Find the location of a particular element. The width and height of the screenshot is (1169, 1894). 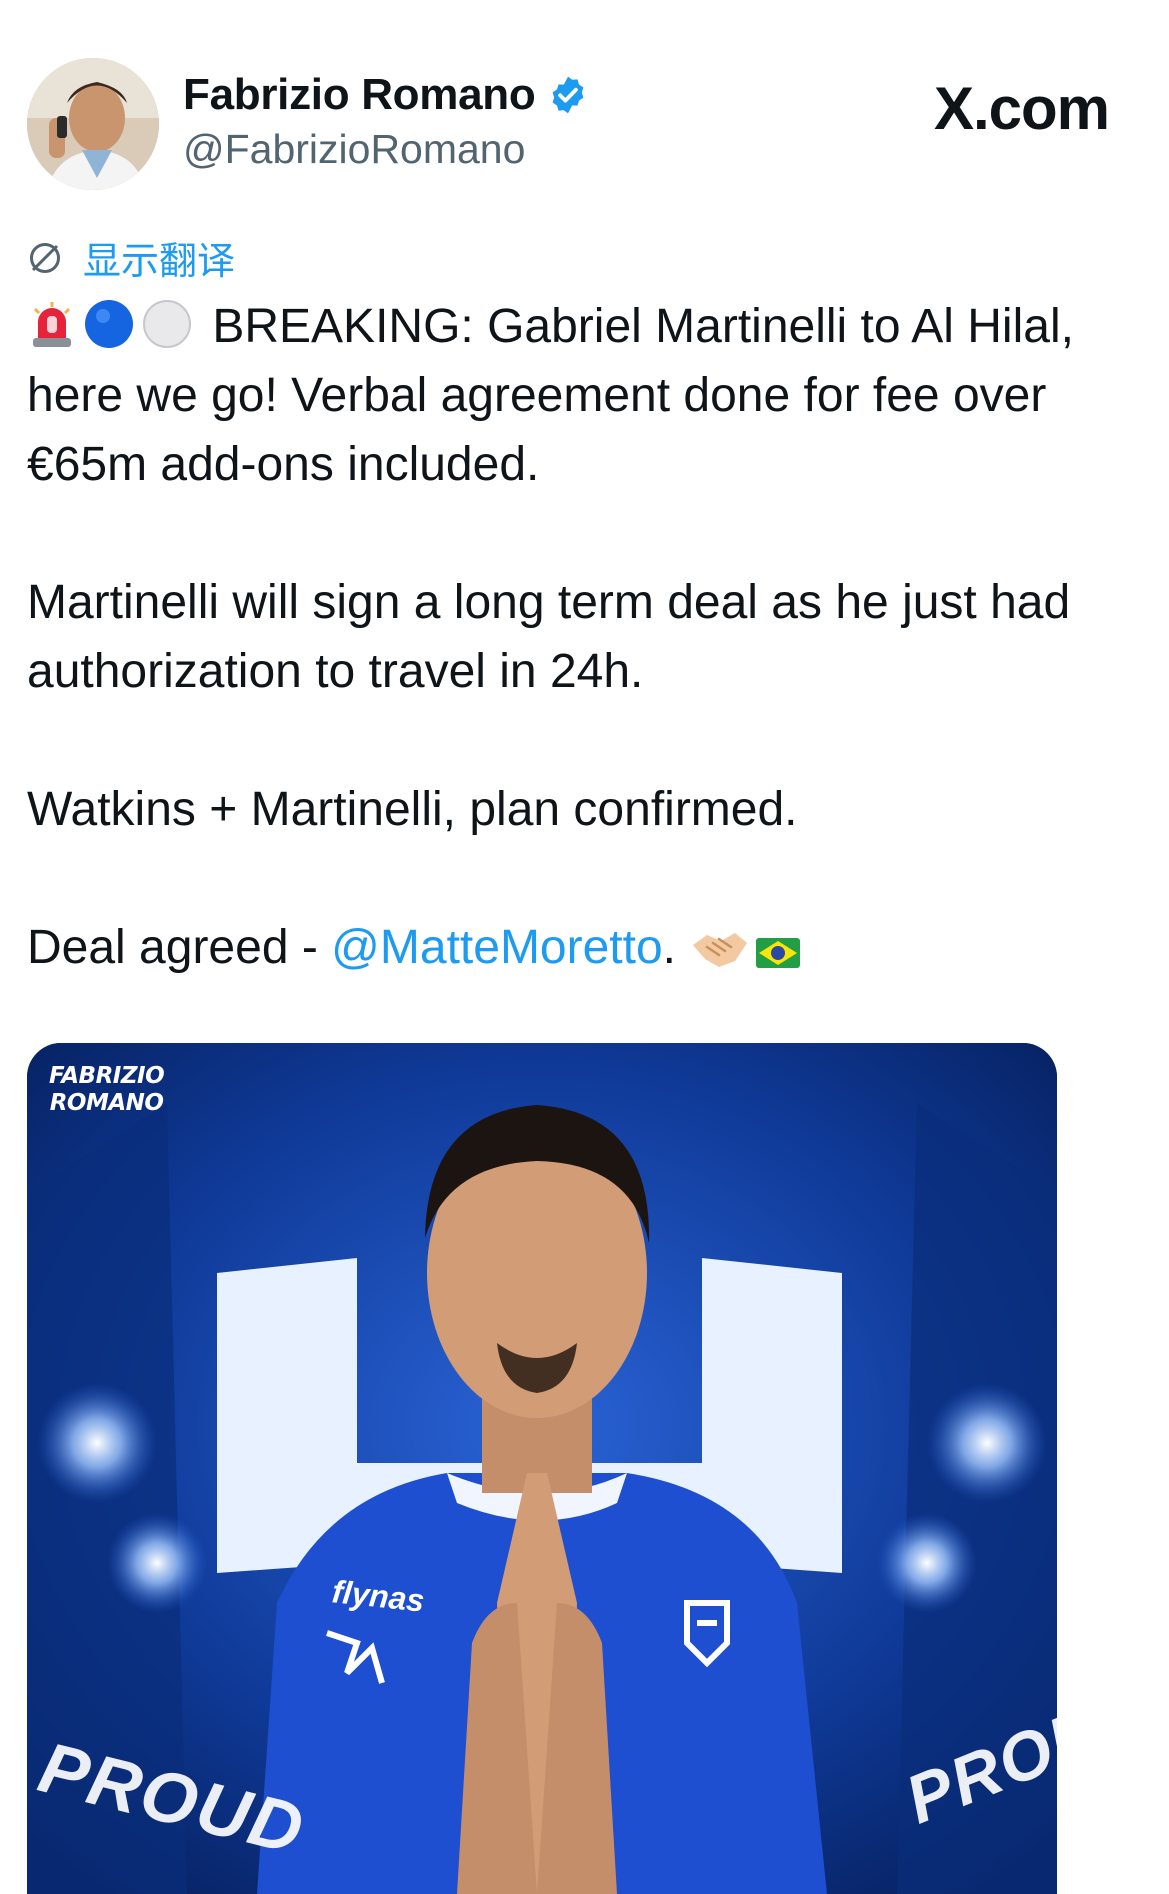

handshake-emoji-icon is located at coordinates (720, 950).